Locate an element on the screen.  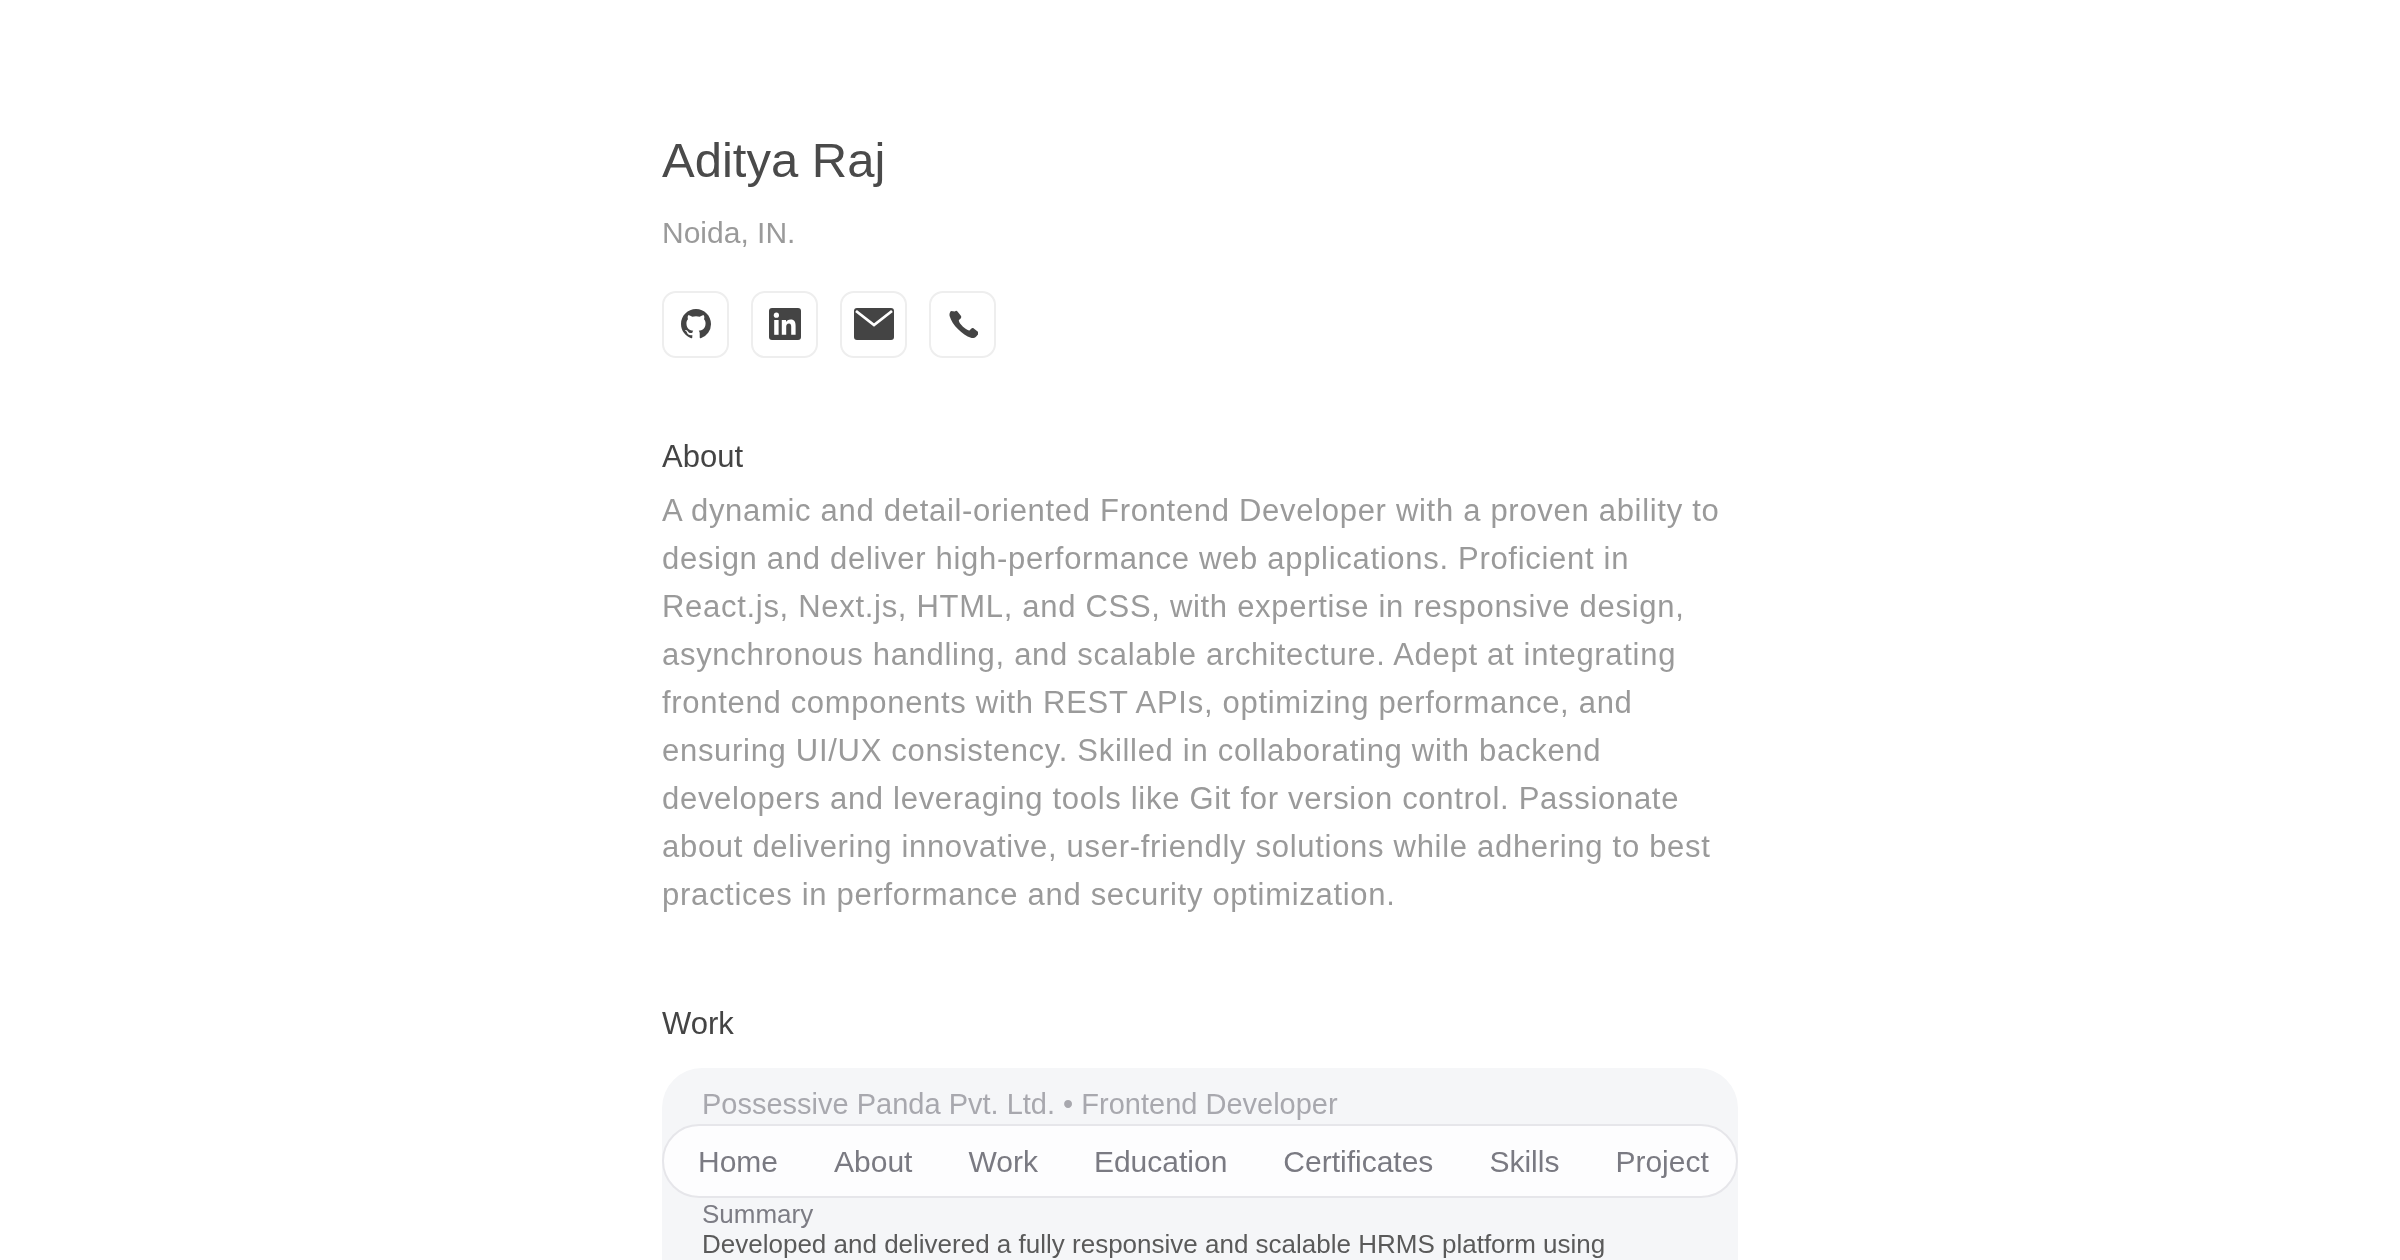
section-heading: About is located at coordinates (703, 456).